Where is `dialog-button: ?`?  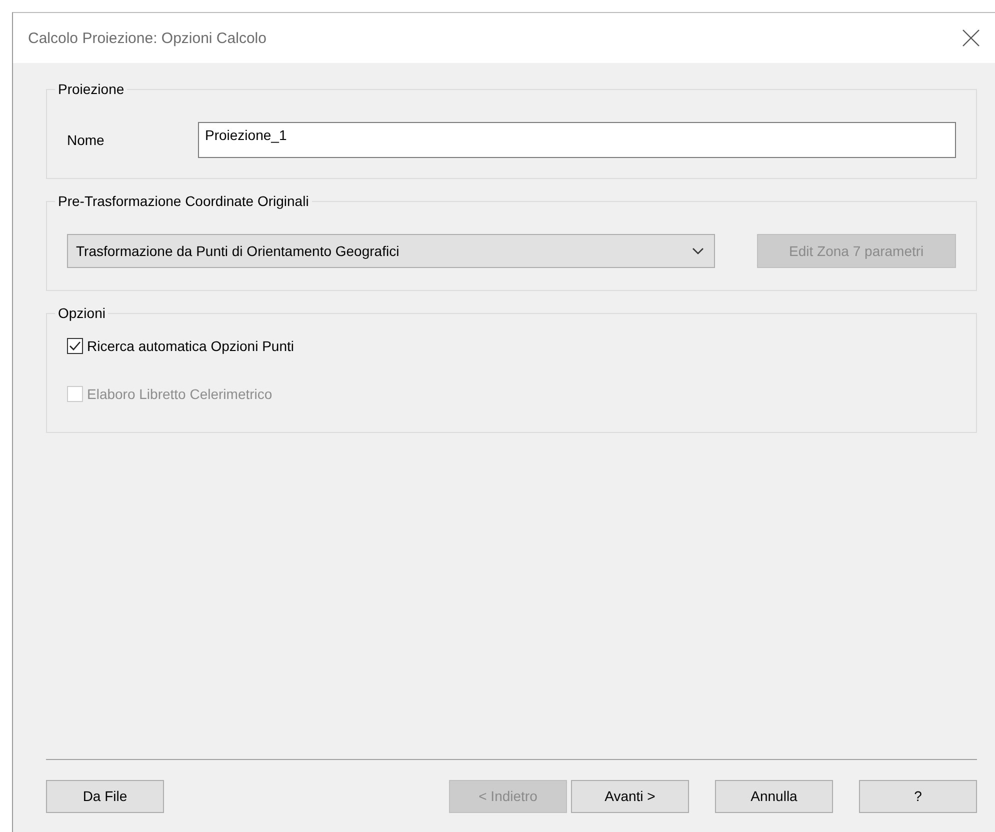 dialog-button: ? is located at coordinates (918, 796).